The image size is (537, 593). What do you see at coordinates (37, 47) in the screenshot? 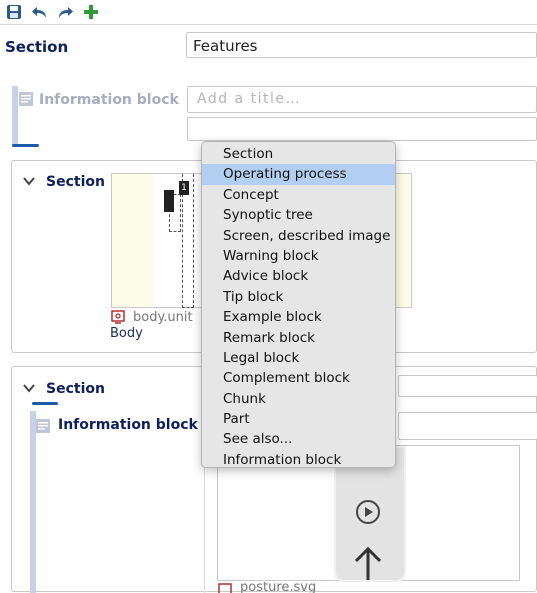
I see `section-label: Section` at bounding box center [37, 47].